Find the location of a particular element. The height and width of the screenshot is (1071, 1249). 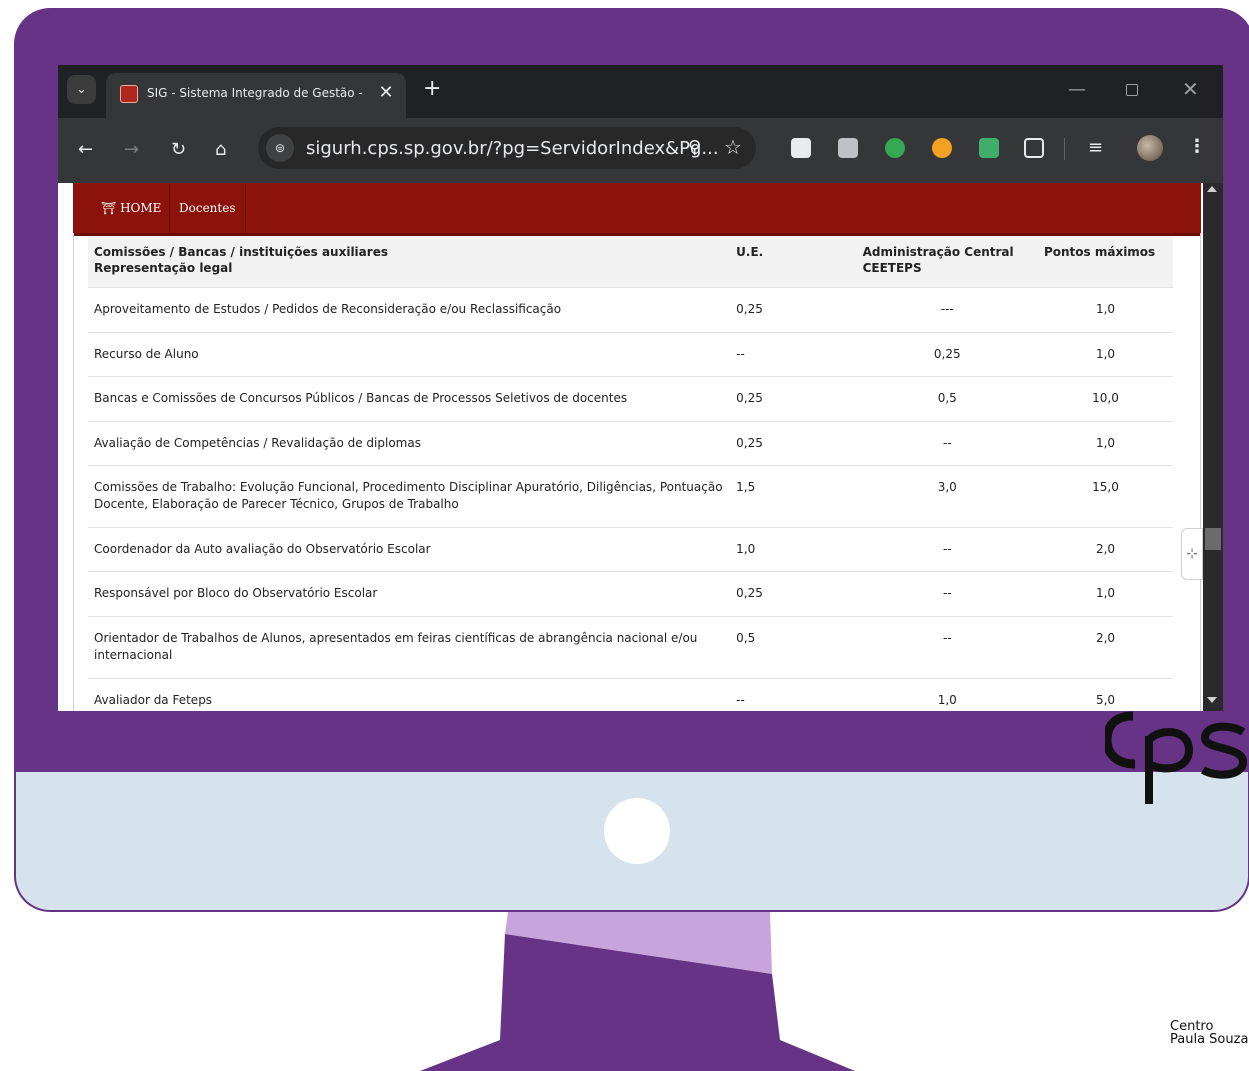

window-restore-icon is located at coordinates (1132, 90).